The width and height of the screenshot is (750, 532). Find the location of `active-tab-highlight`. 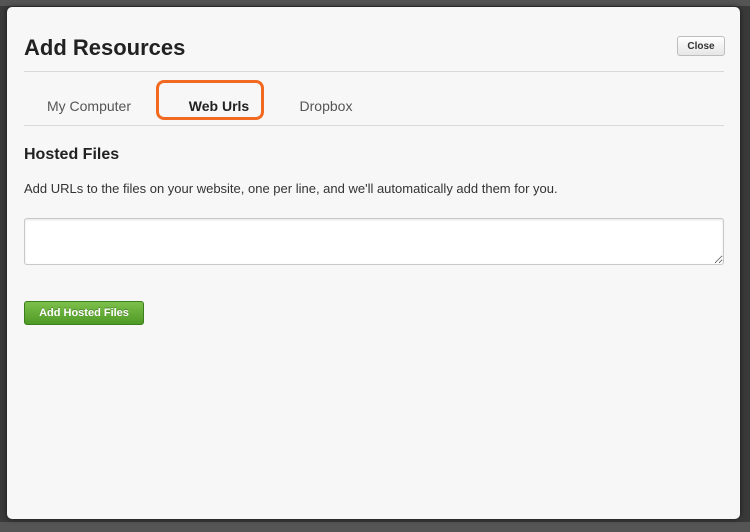

active-tab-highlight is located at coordinates (210, 100).